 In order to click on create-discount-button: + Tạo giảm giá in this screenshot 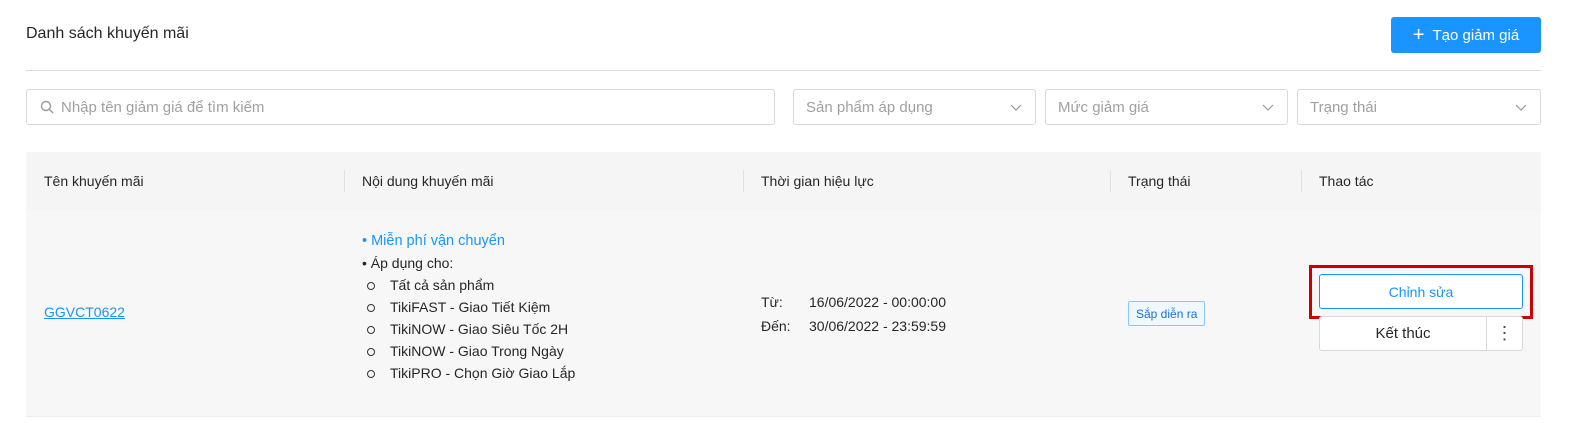, I will do `click(1466, 35)`.